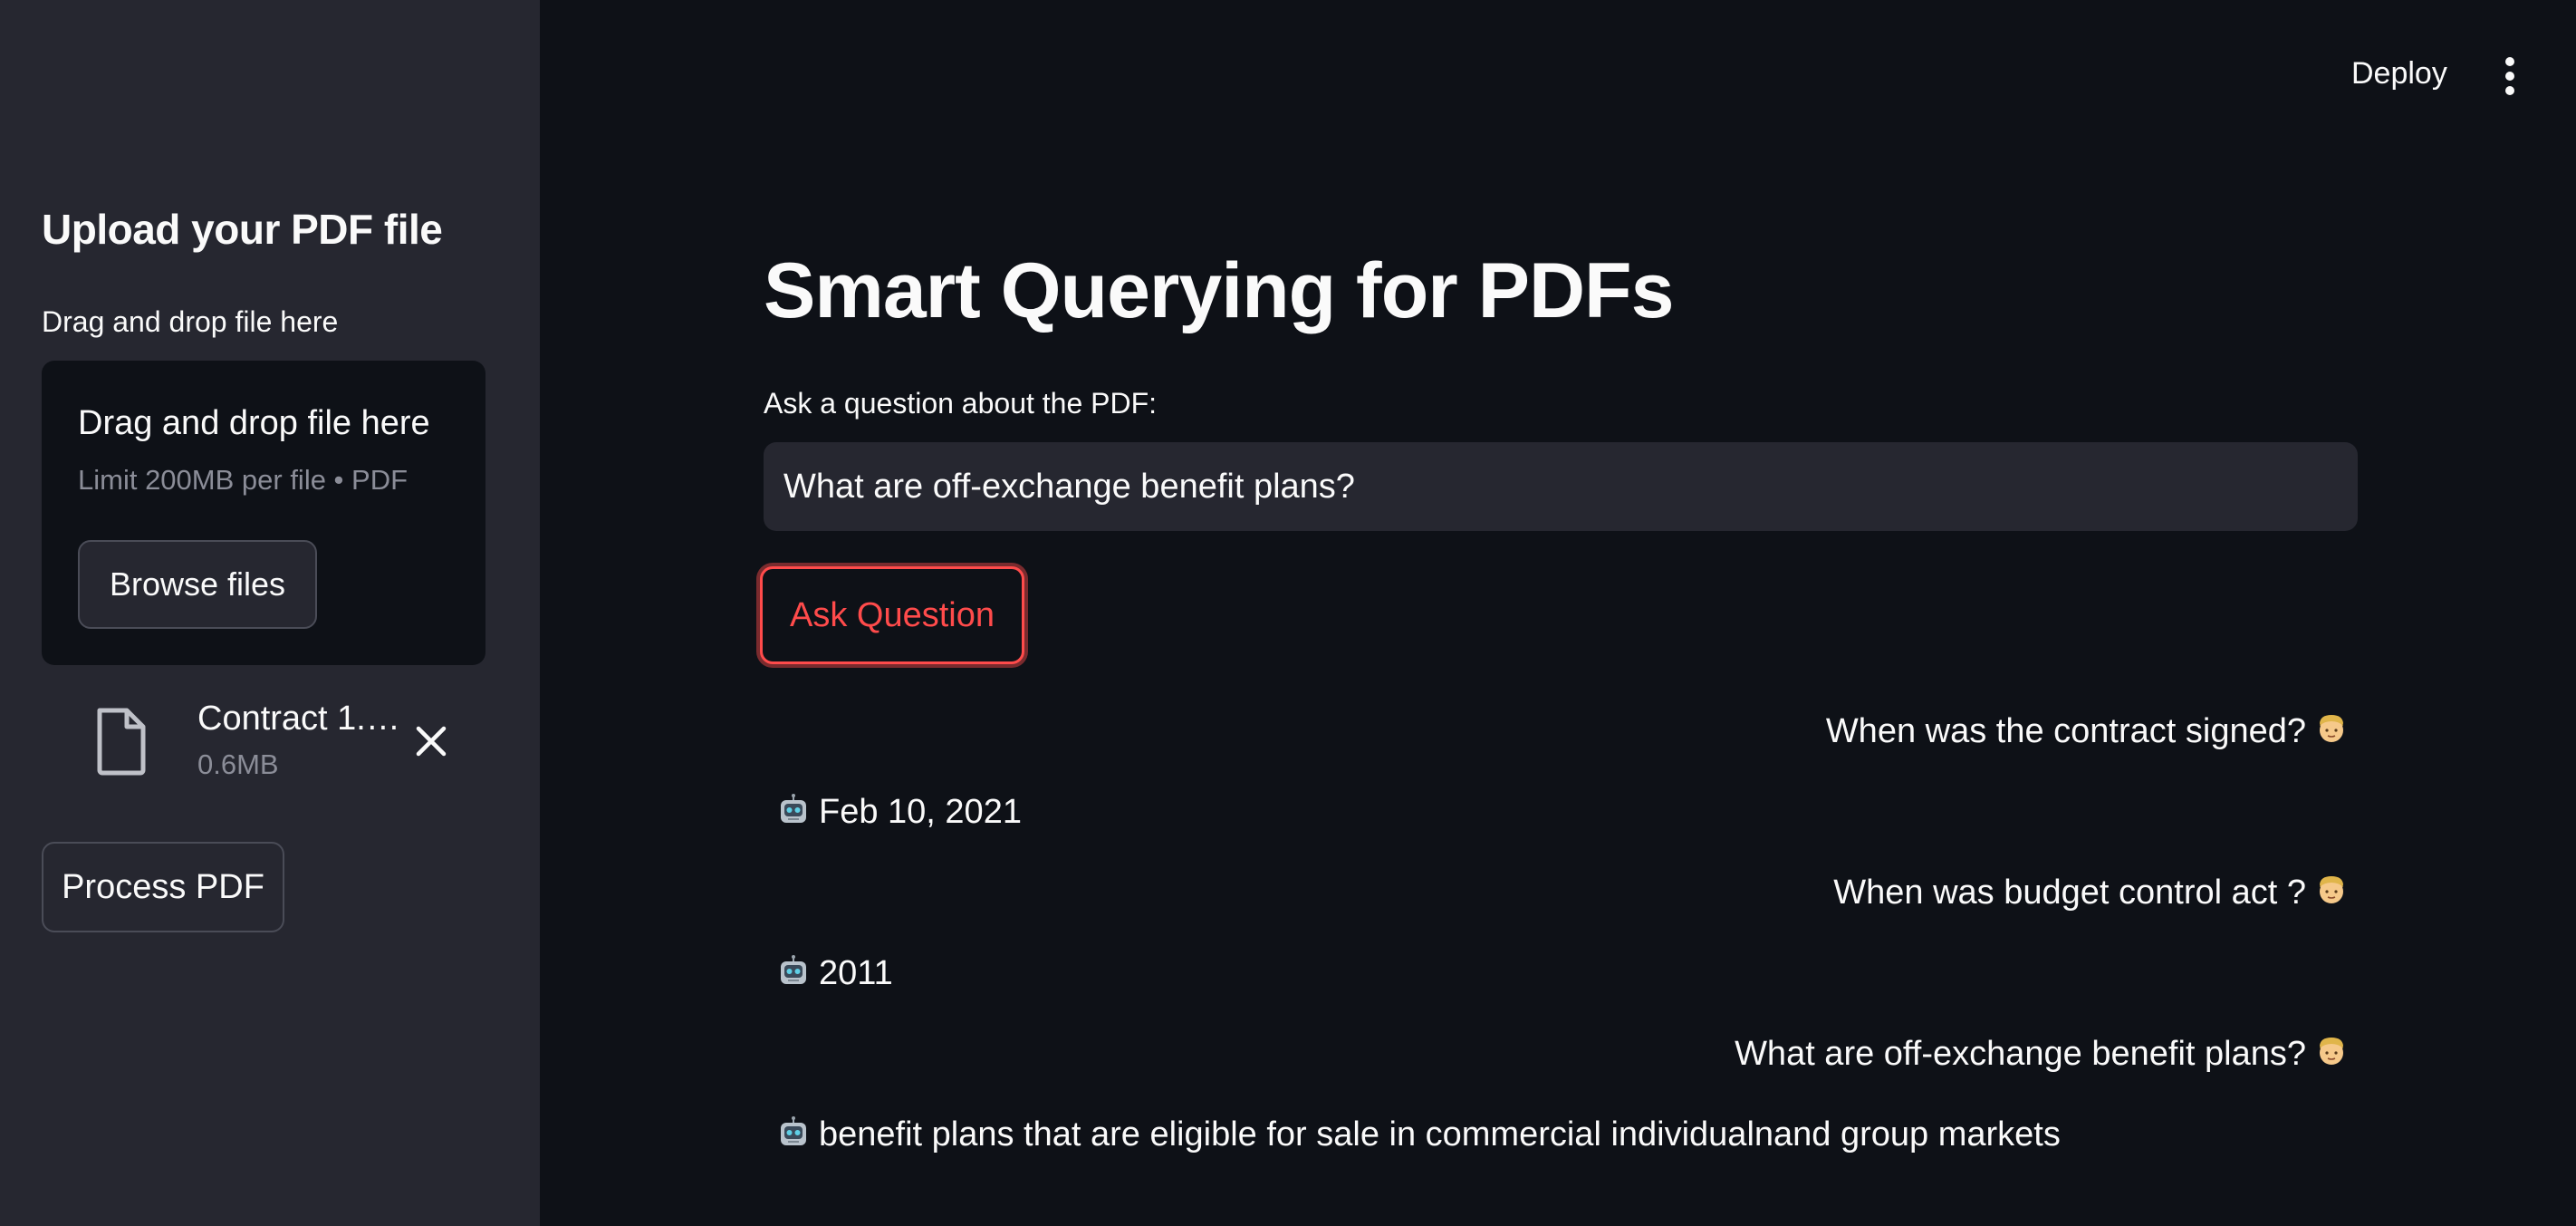 The height and width of the screenshot is (1226, 2576). I want to click on bot-message-text: 2011, so click(856, 973).